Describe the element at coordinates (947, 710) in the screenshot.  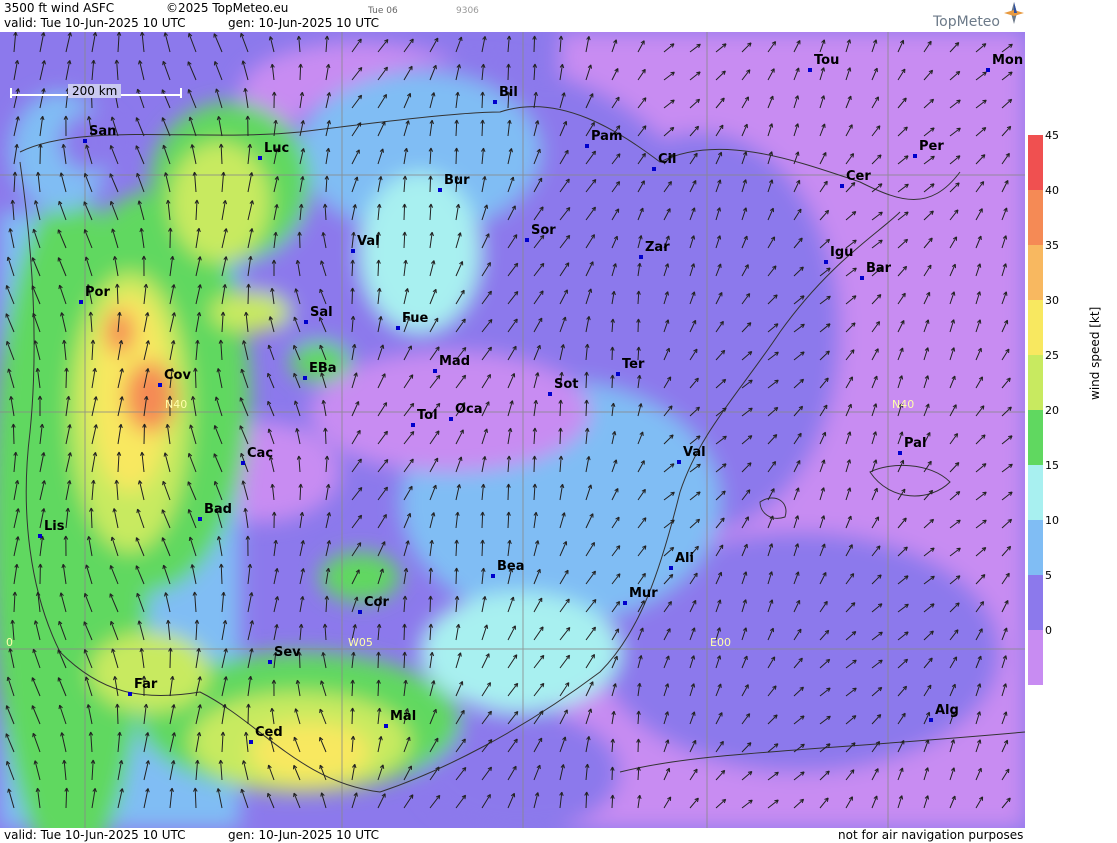
I see `city-label: Alg` at that location.